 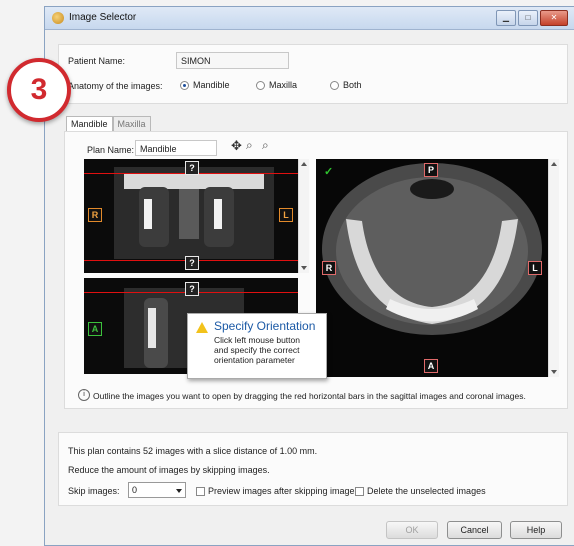 I want to click on zoom-in-icon: ⌕, so click(x=249, y=145).